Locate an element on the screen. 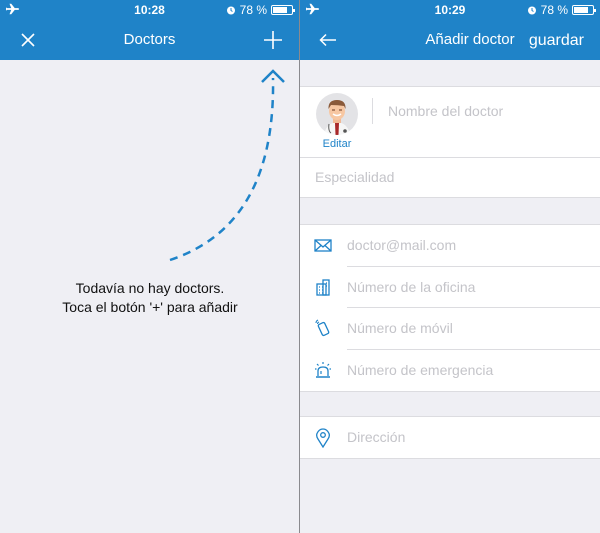 The width and height of the screenshot is (600, 533). nav-bar: Añadir doctor guardar is located at coordinates (450, 40).